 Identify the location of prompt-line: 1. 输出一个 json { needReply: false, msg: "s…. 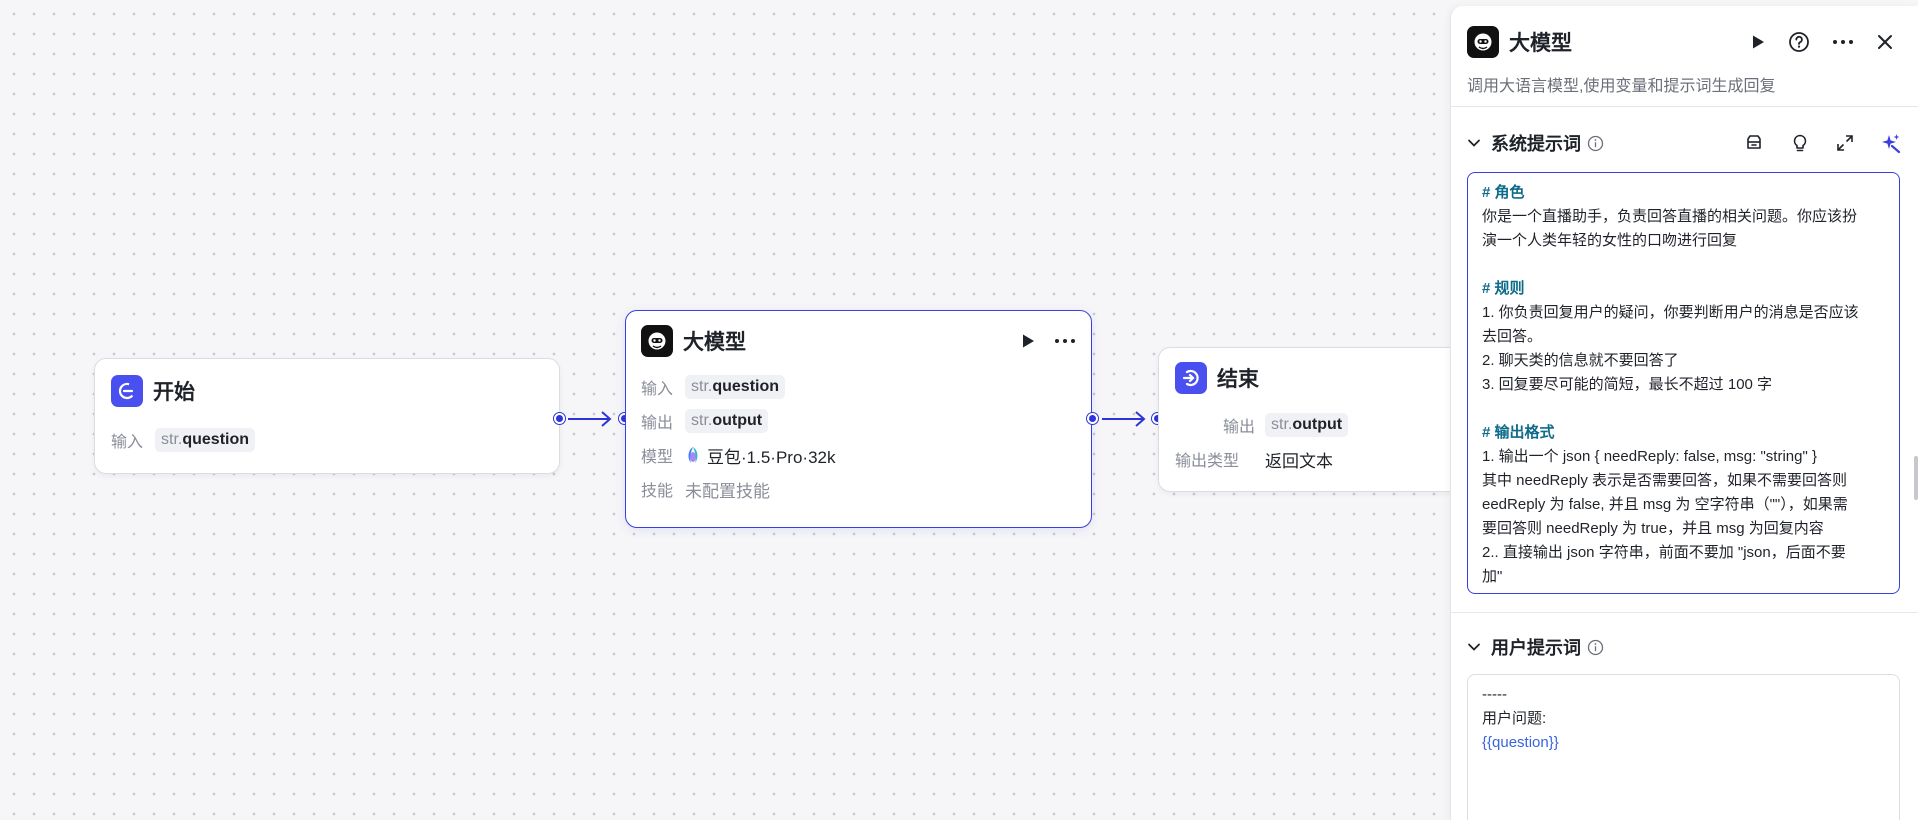
(1649, 456).